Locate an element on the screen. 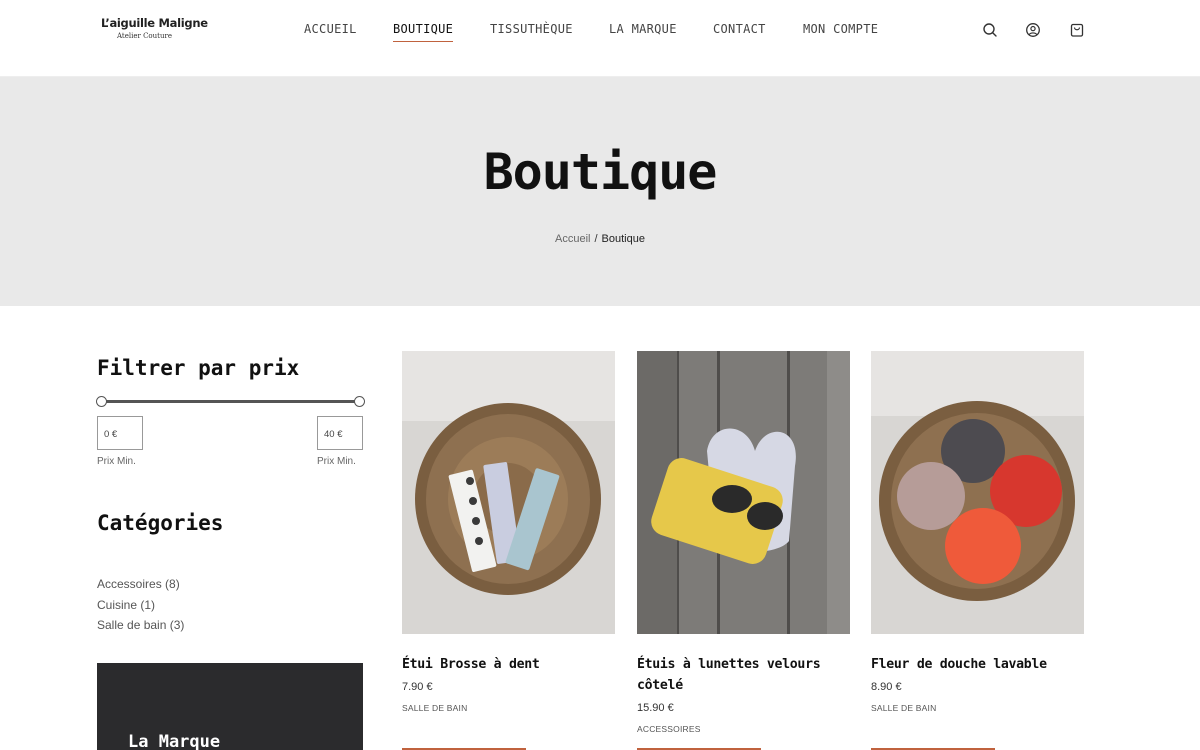 The height and width of the screenshot is (750, 1200). product-image-glasses-case is located at coordinates (743, 492).